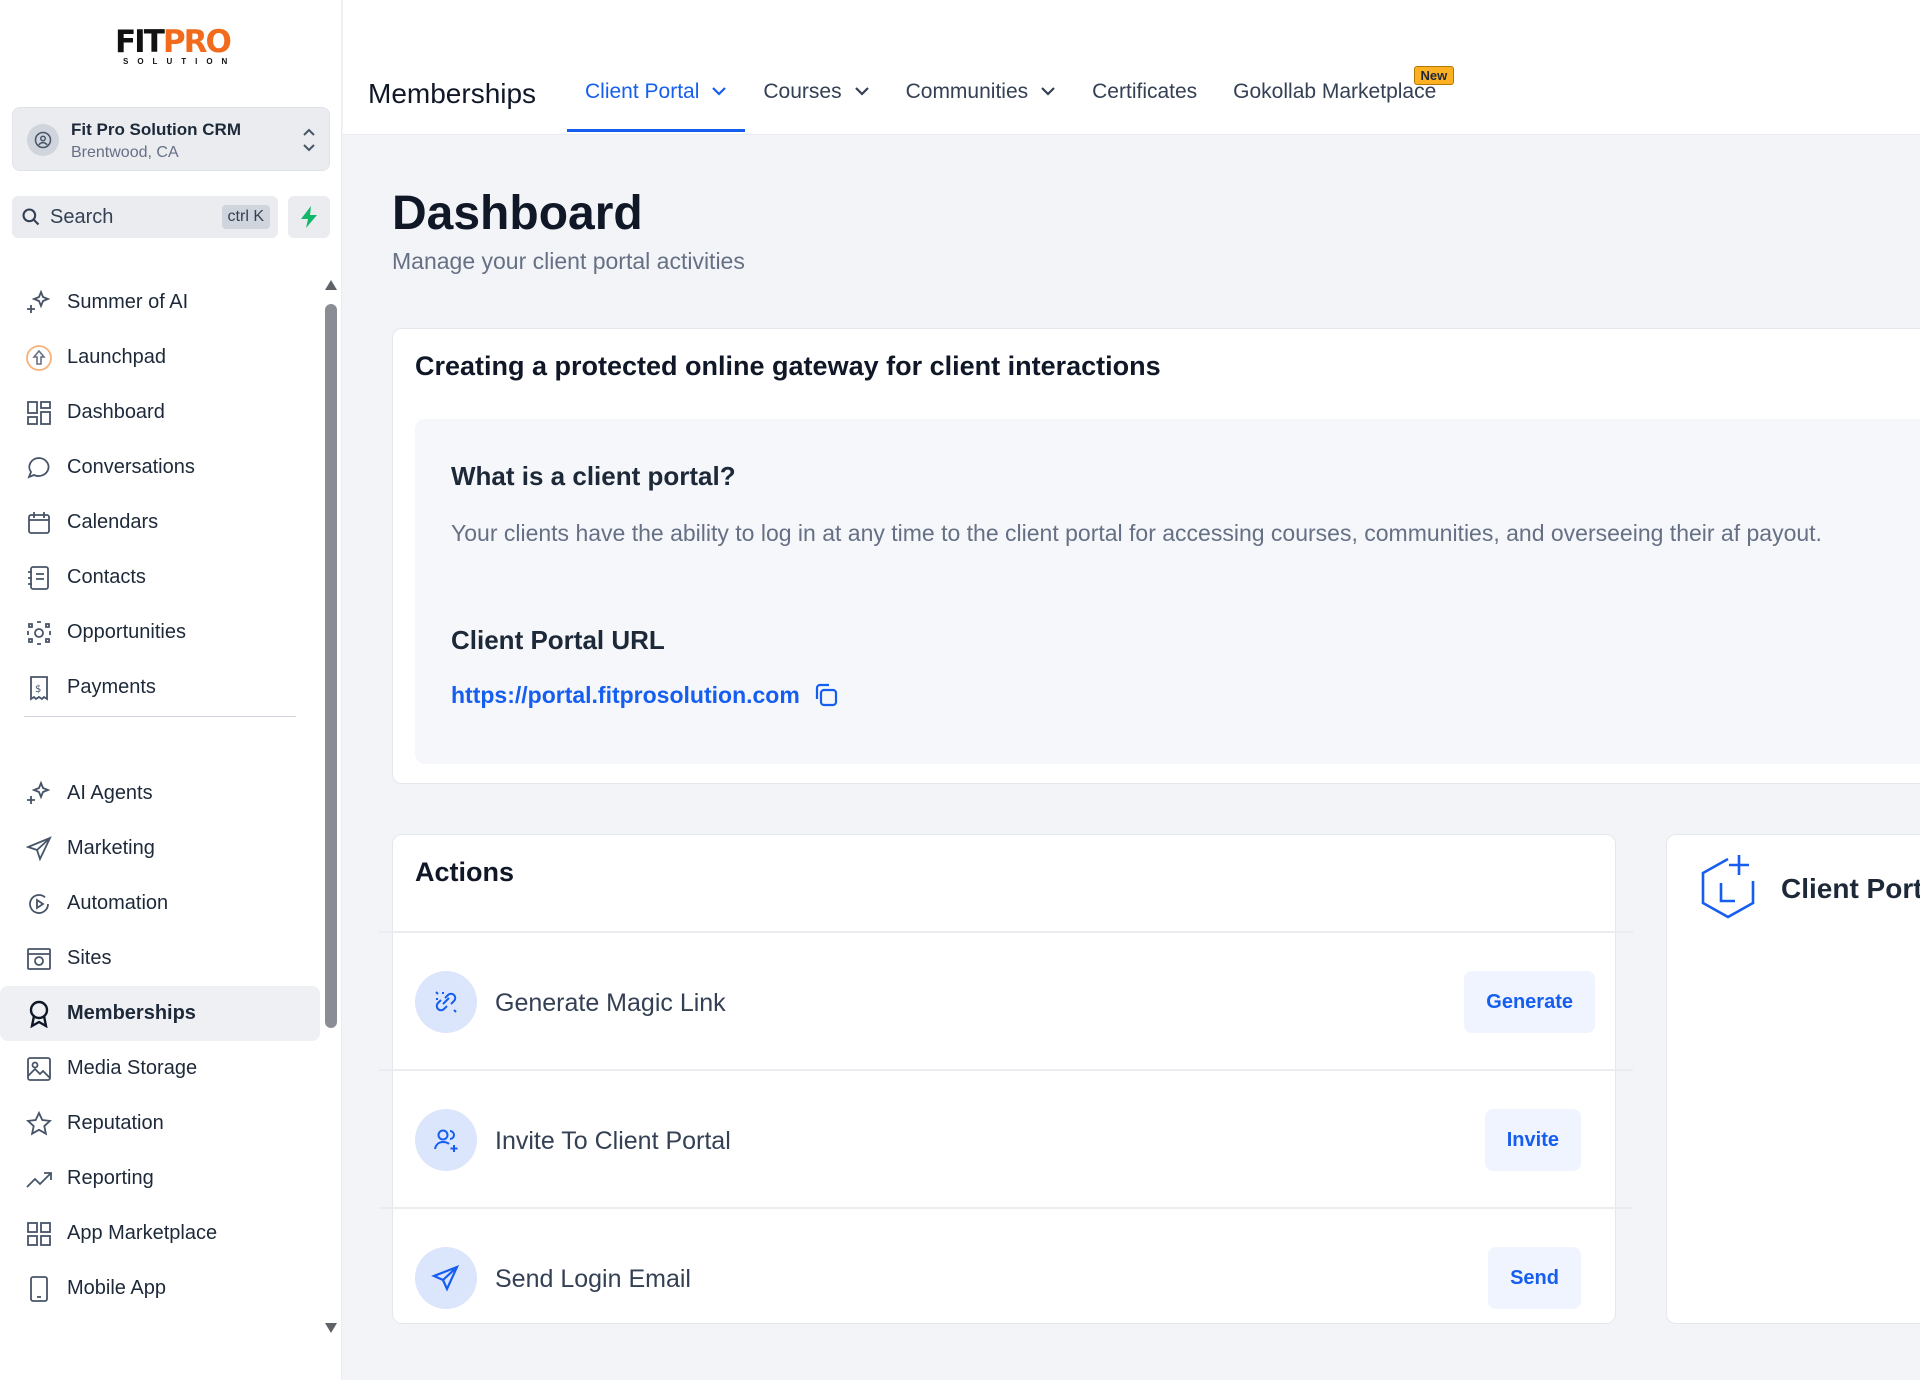 This screenshot has width=1920, height=1380. Describe the element at coordinates (802, 91) in the screenshot. I see `tab-label: Courses` at that location.